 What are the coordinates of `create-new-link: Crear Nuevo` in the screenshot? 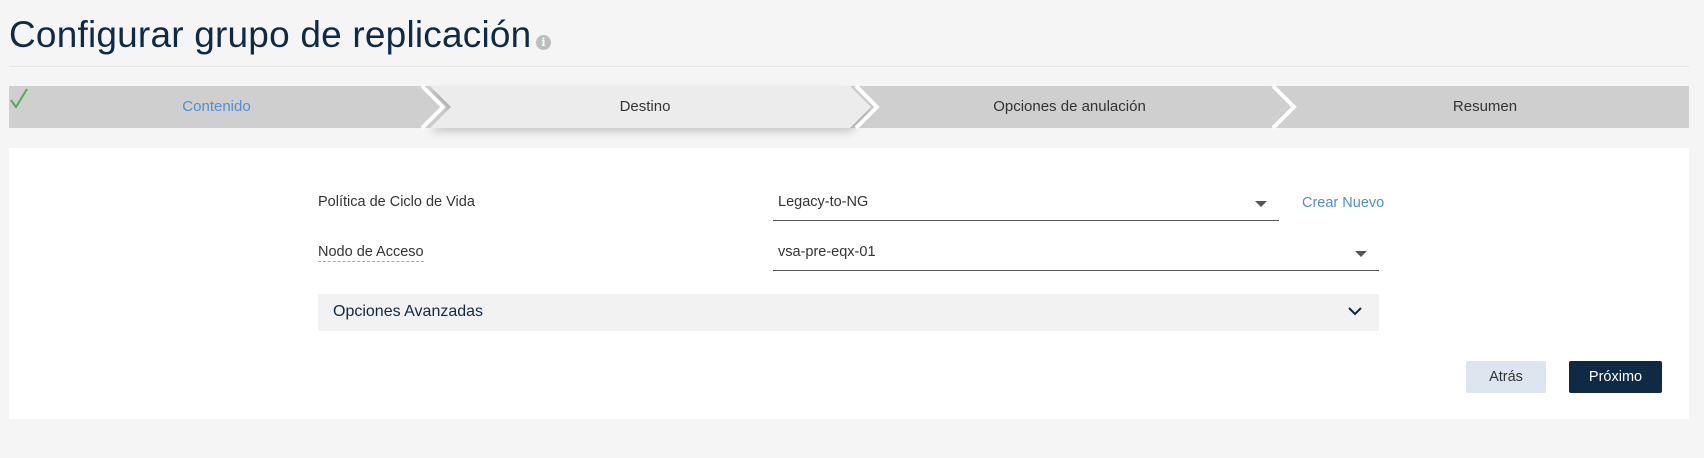 It's located at (1343, 203).